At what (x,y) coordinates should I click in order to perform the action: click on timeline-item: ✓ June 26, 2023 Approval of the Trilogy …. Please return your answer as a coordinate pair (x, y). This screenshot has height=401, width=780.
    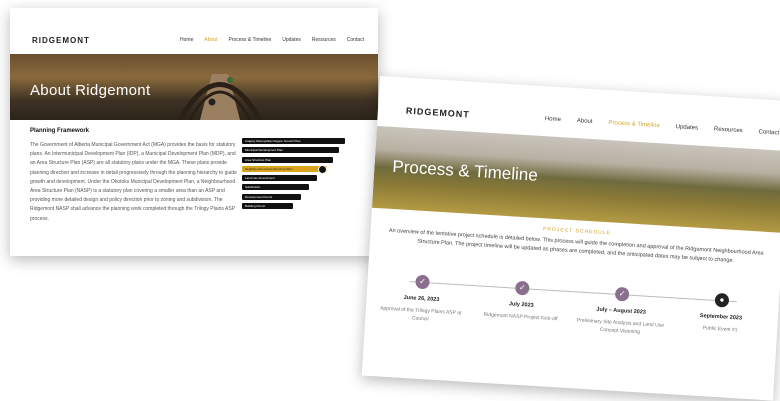
    Looking at the image, I should click on (421, 298).